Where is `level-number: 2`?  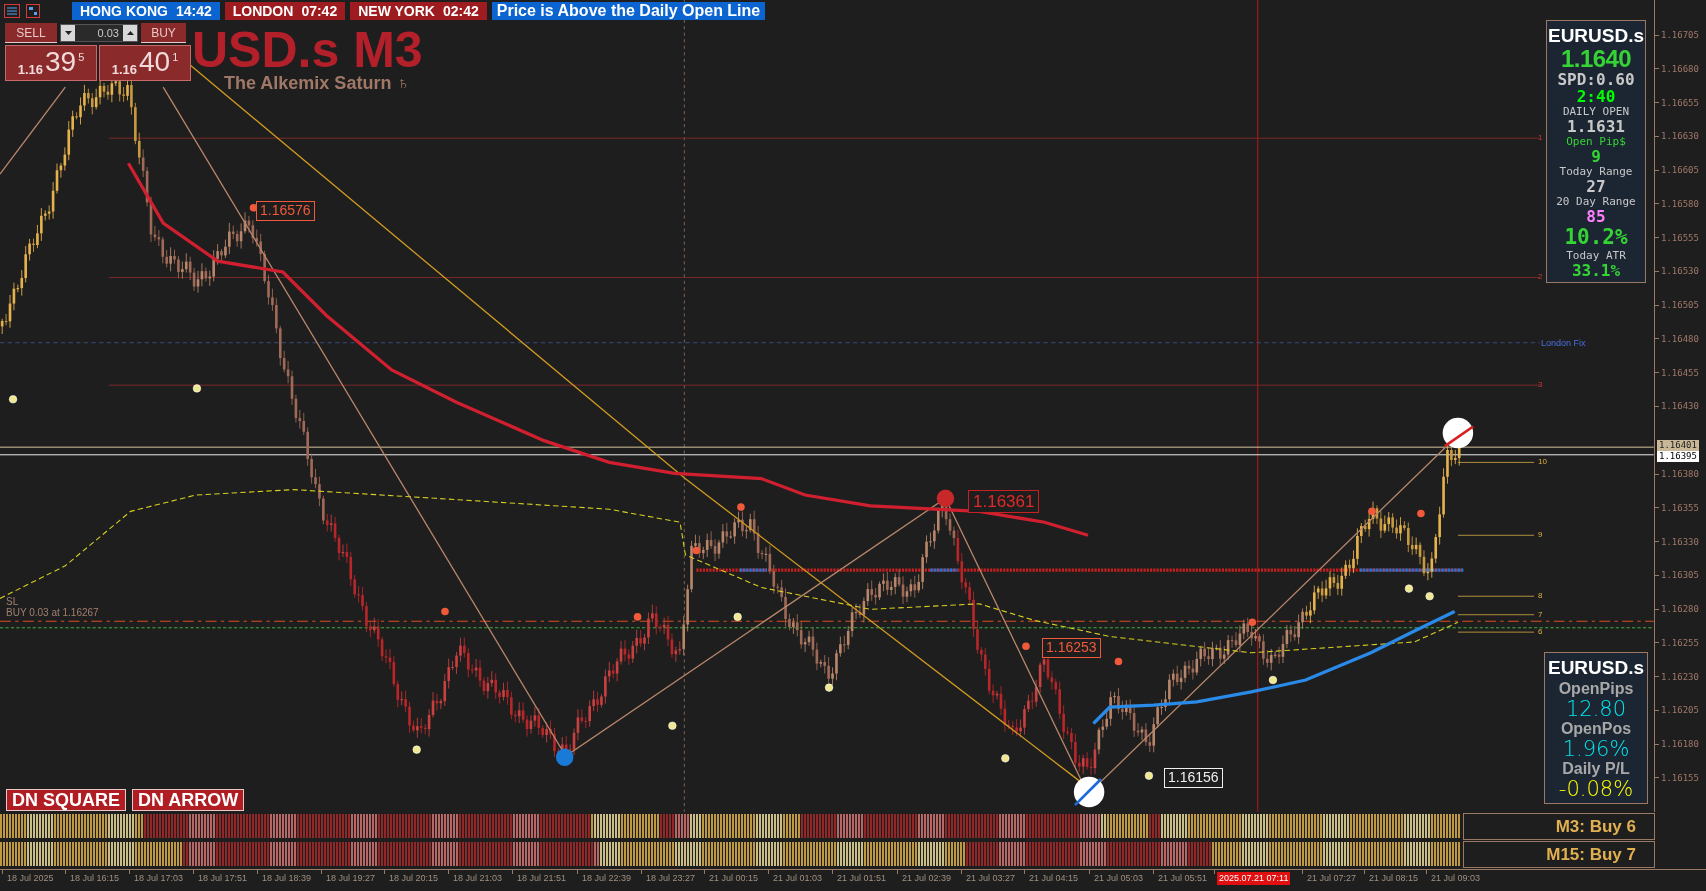 level-number: 2 is located at coordinates (1540, 277).